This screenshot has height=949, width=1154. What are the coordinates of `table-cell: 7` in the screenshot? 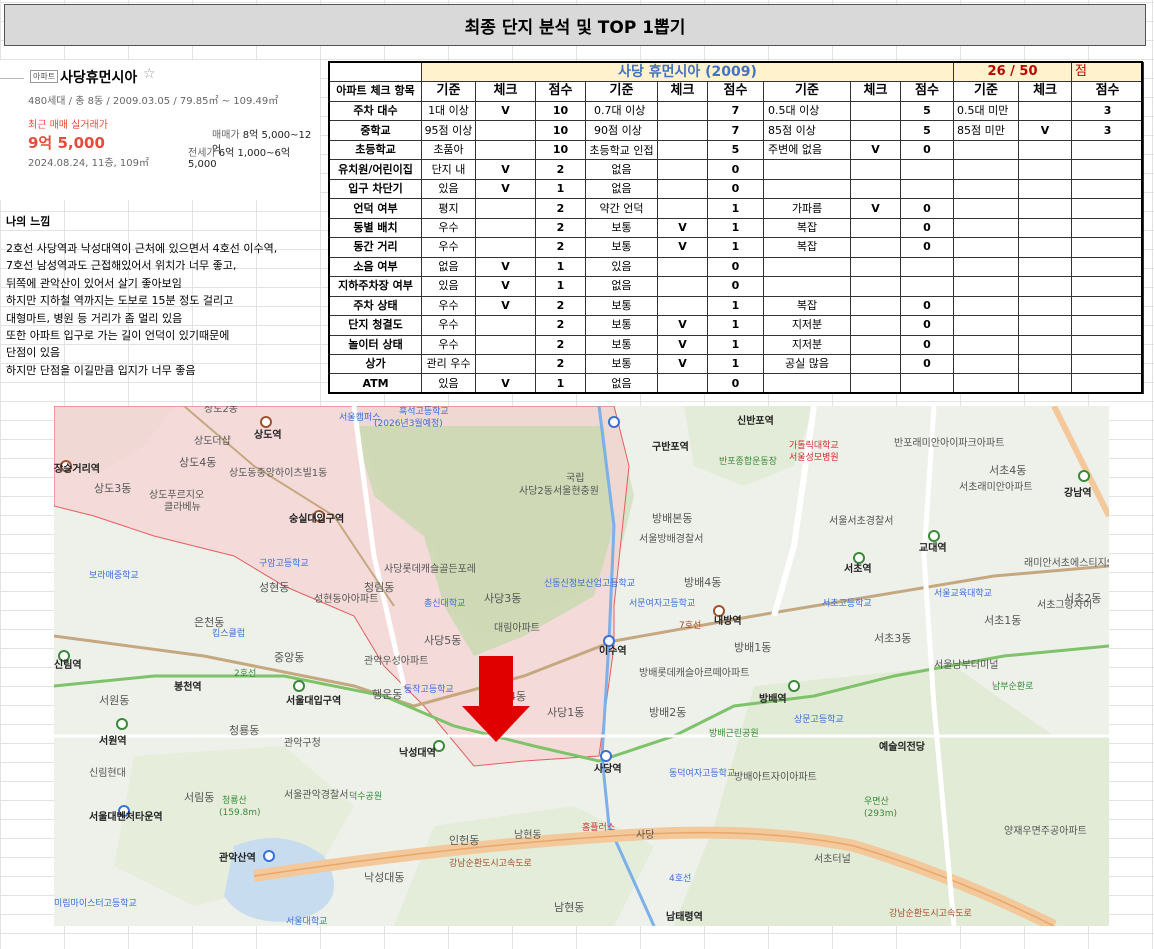 It's located at (735, 130).